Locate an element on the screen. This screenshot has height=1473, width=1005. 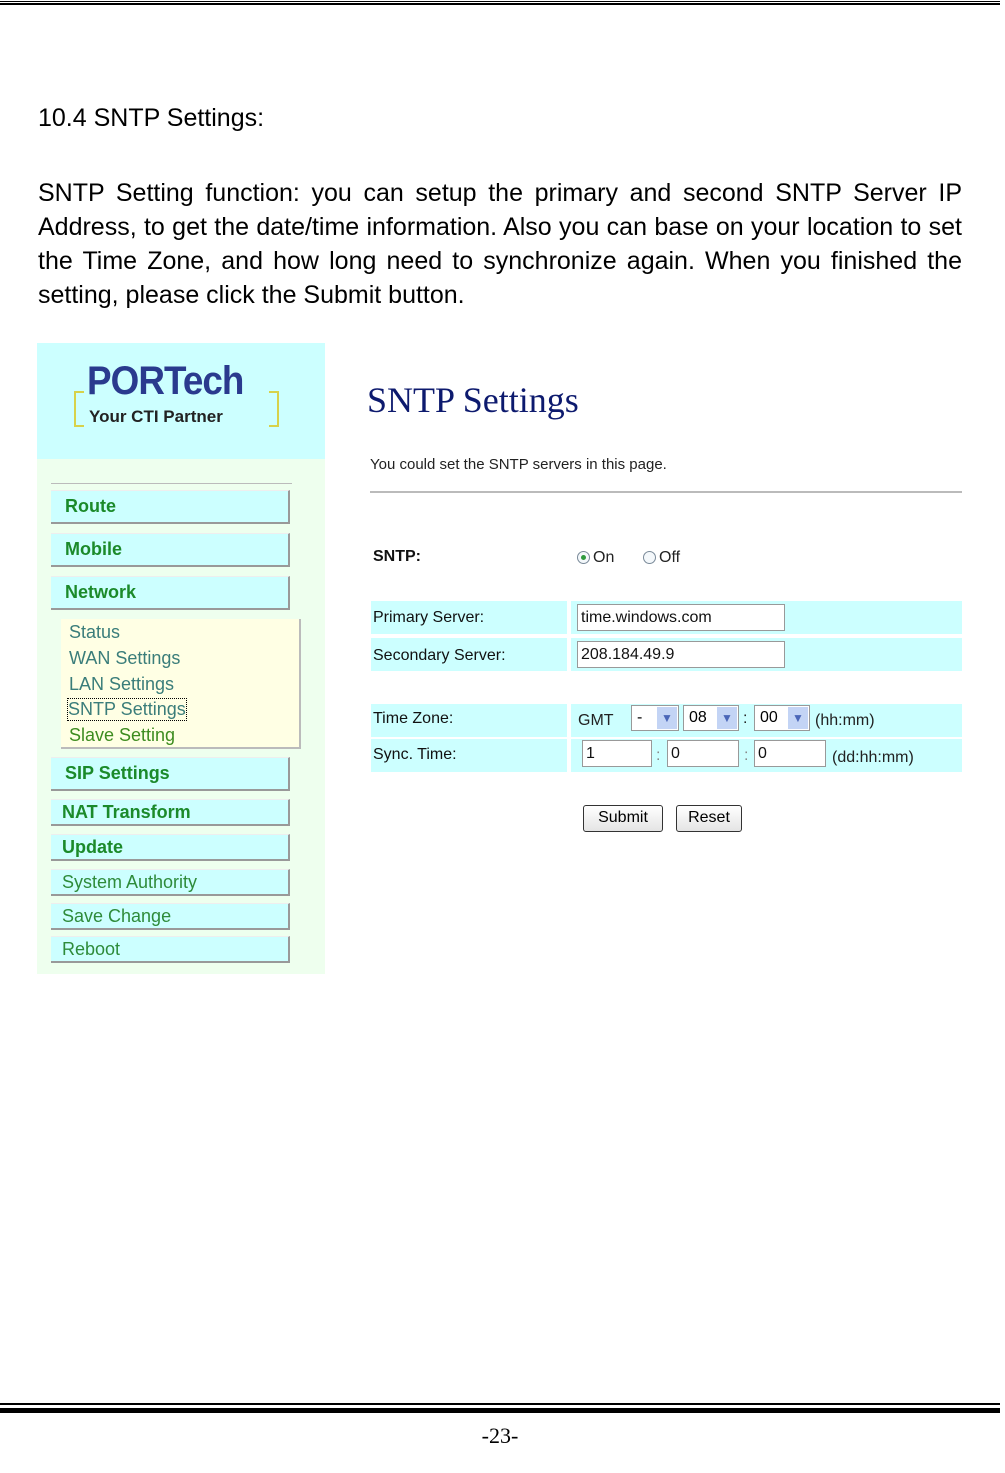
sync-format-hint: (dd:hh:mm) is located at coordinates (873, 757).